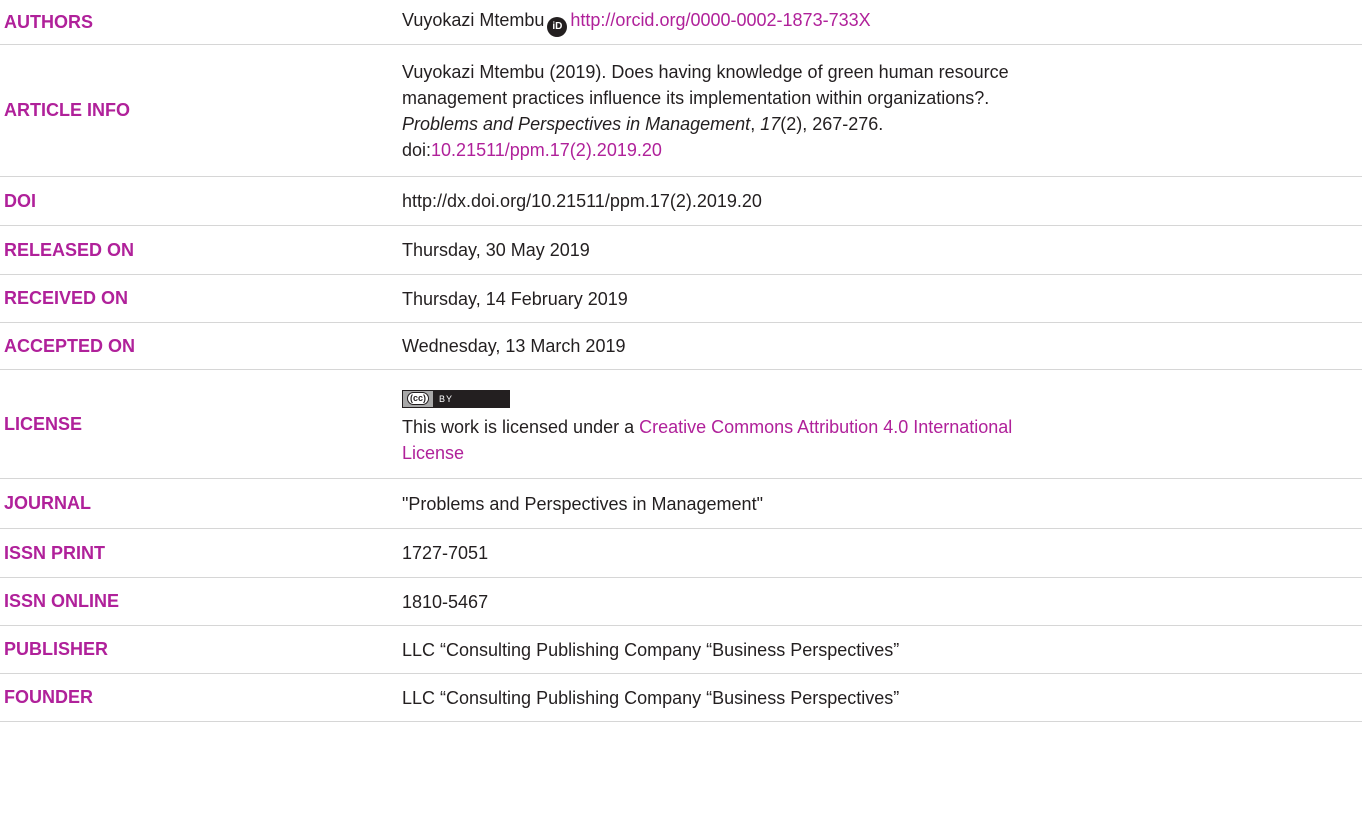  Describe the element at coordinates (445, 553) in the screenshot. I see `issn-print-value: 1727-7051` at that location.